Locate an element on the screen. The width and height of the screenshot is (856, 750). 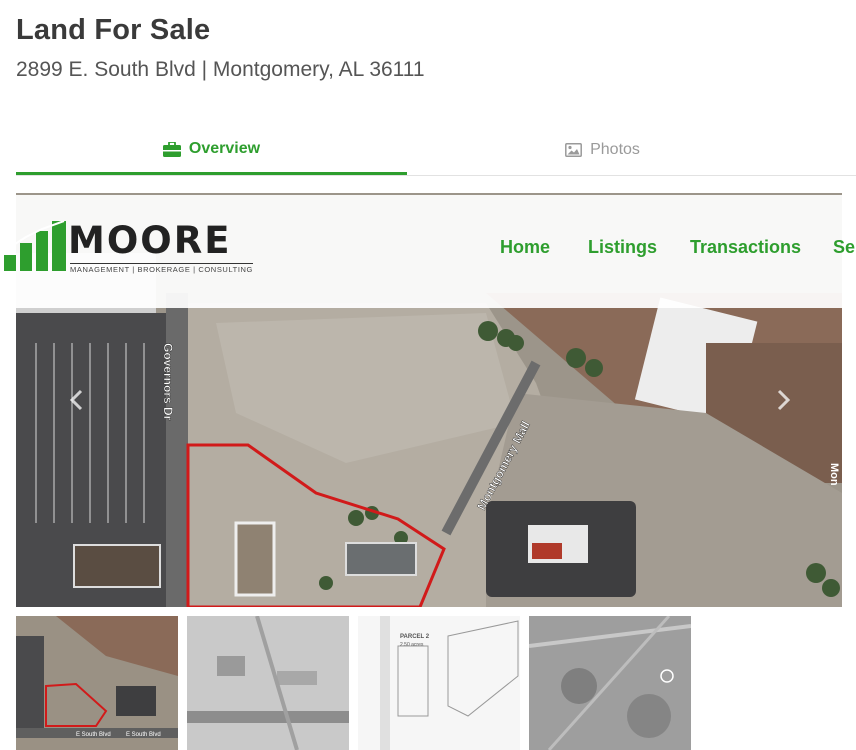
tab-photos-label: Photos is located at coordinates (615, 149).